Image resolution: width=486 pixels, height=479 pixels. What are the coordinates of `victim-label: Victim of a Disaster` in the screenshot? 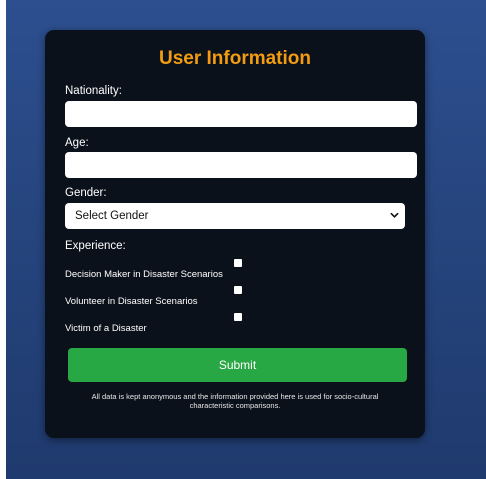 It's located at (106, 328).